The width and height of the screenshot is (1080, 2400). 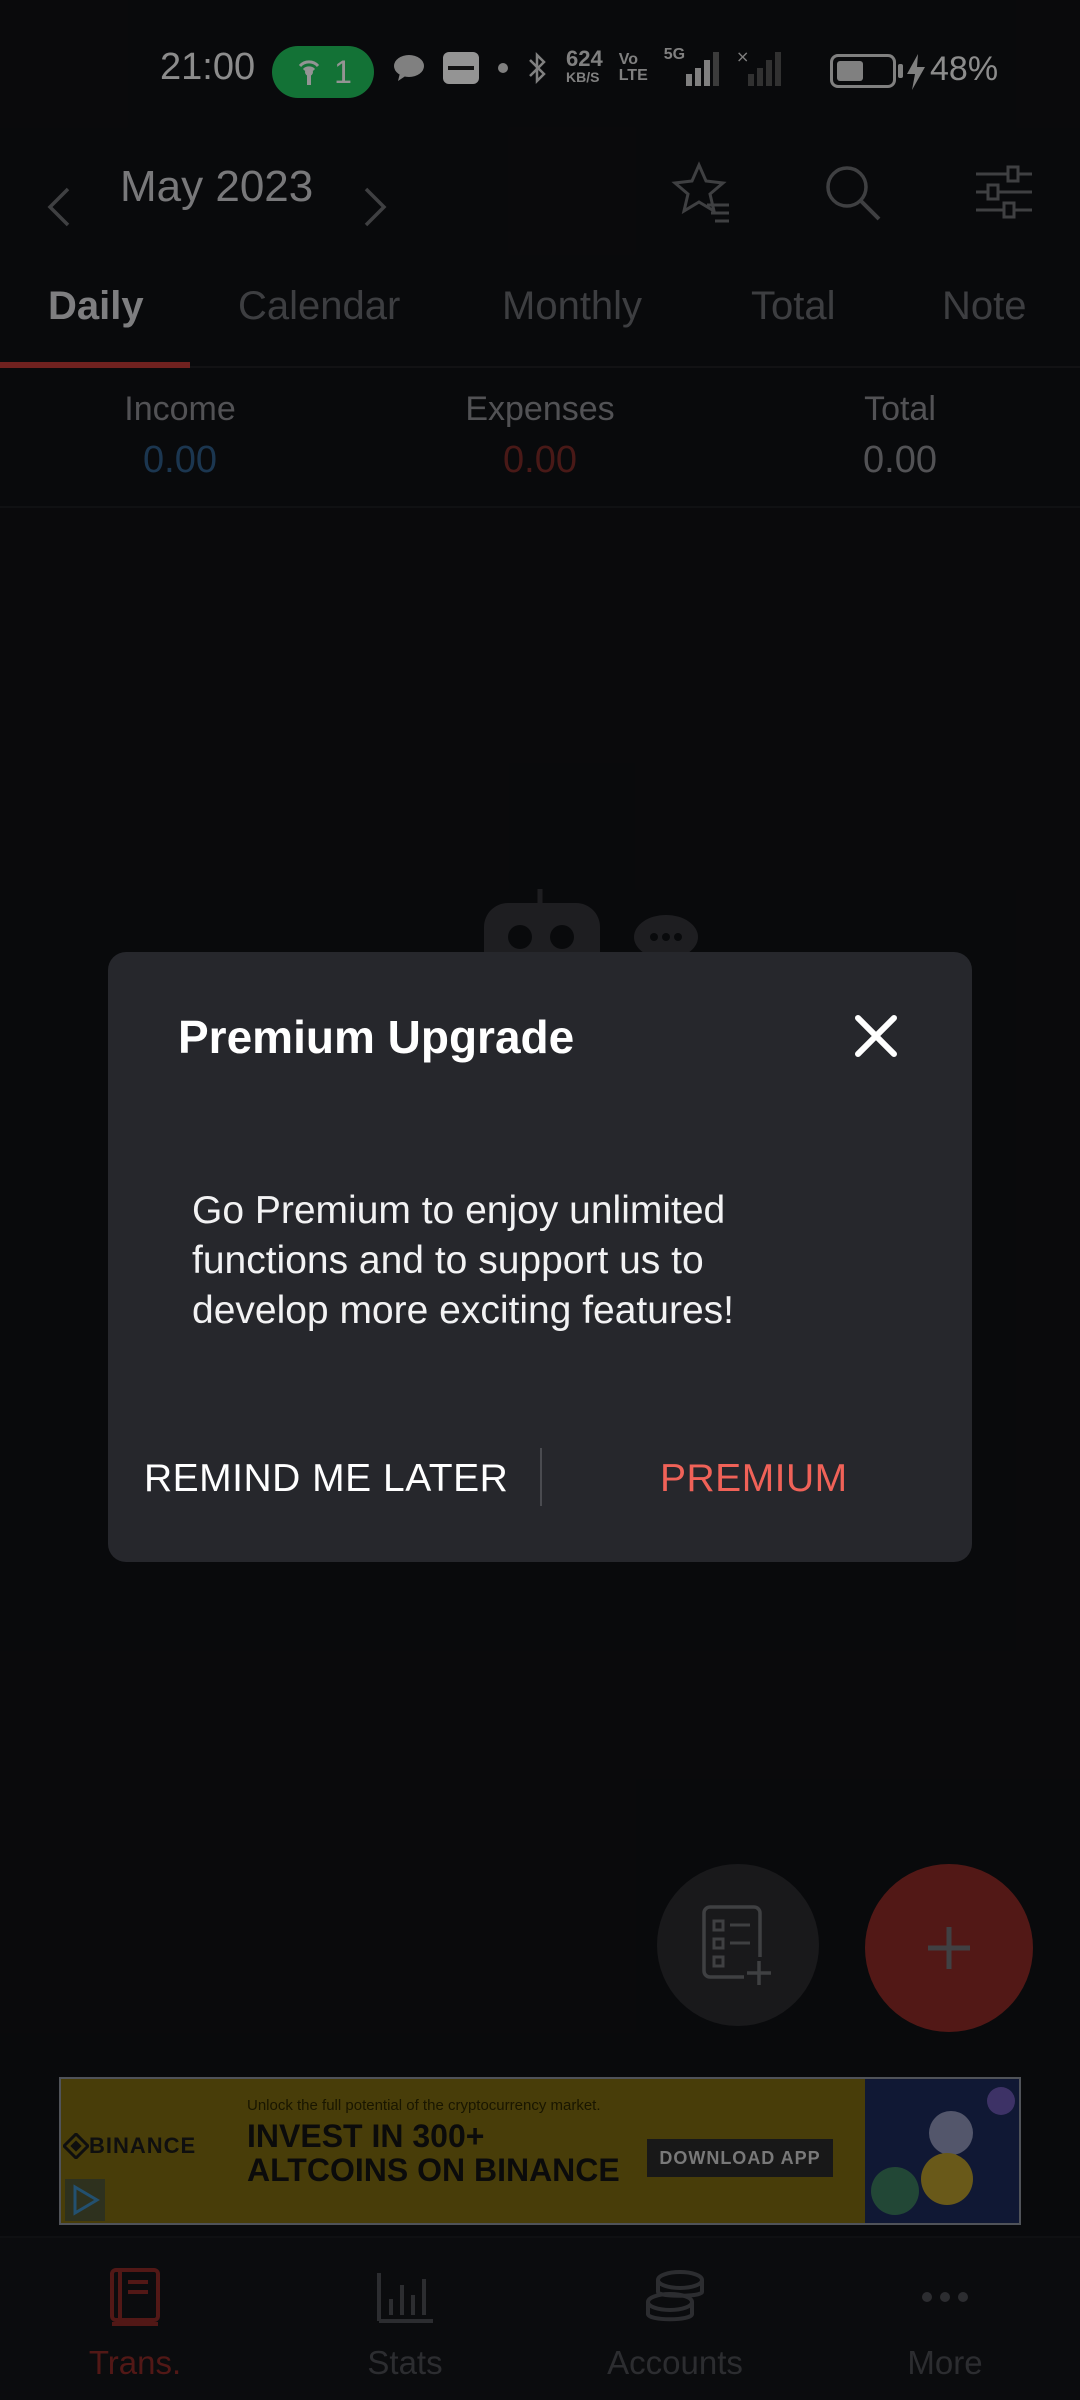 What do you see at coordinates (876, 1036) in the screenshot?
I see `close-icon` at bounding box center [876, 1036].